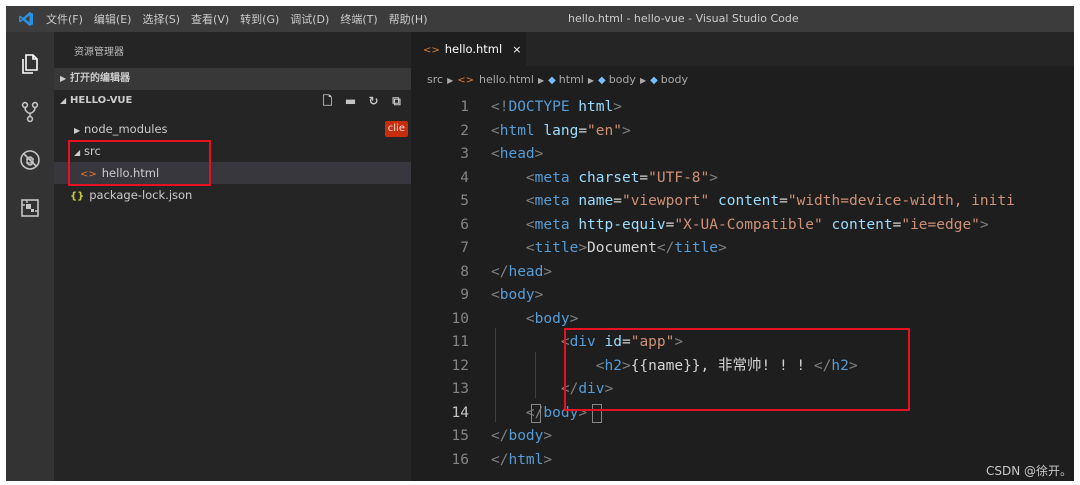  What do you see at coordinates (460, 459) in the screenshot?
I see `line-number: 16` at bounding box center [460, 459].